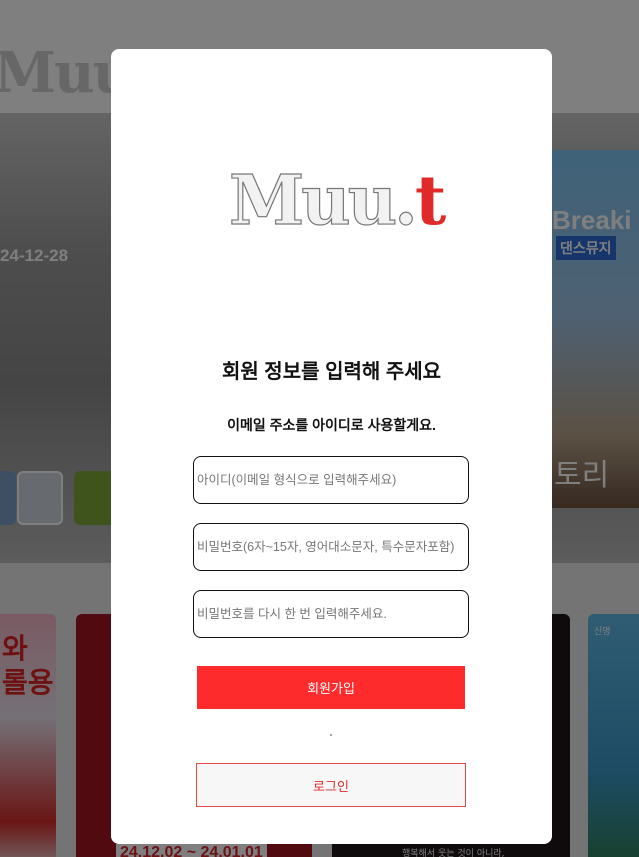  What do you see at coordinates (323, 200) in the screenshot?
I see `logo-text: Muu.` at bounding box center [323, 200].